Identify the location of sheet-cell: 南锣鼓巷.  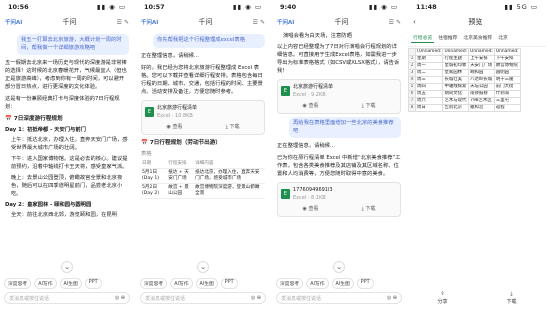
(481, 94).